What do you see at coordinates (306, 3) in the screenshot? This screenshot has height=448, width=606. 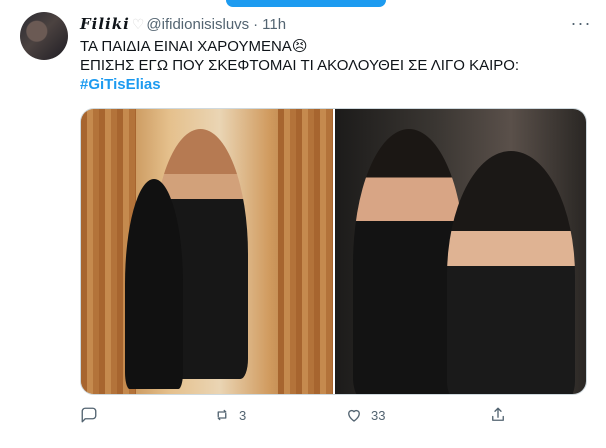 I see `top-accent-bar` at bounding box center [306, 3].